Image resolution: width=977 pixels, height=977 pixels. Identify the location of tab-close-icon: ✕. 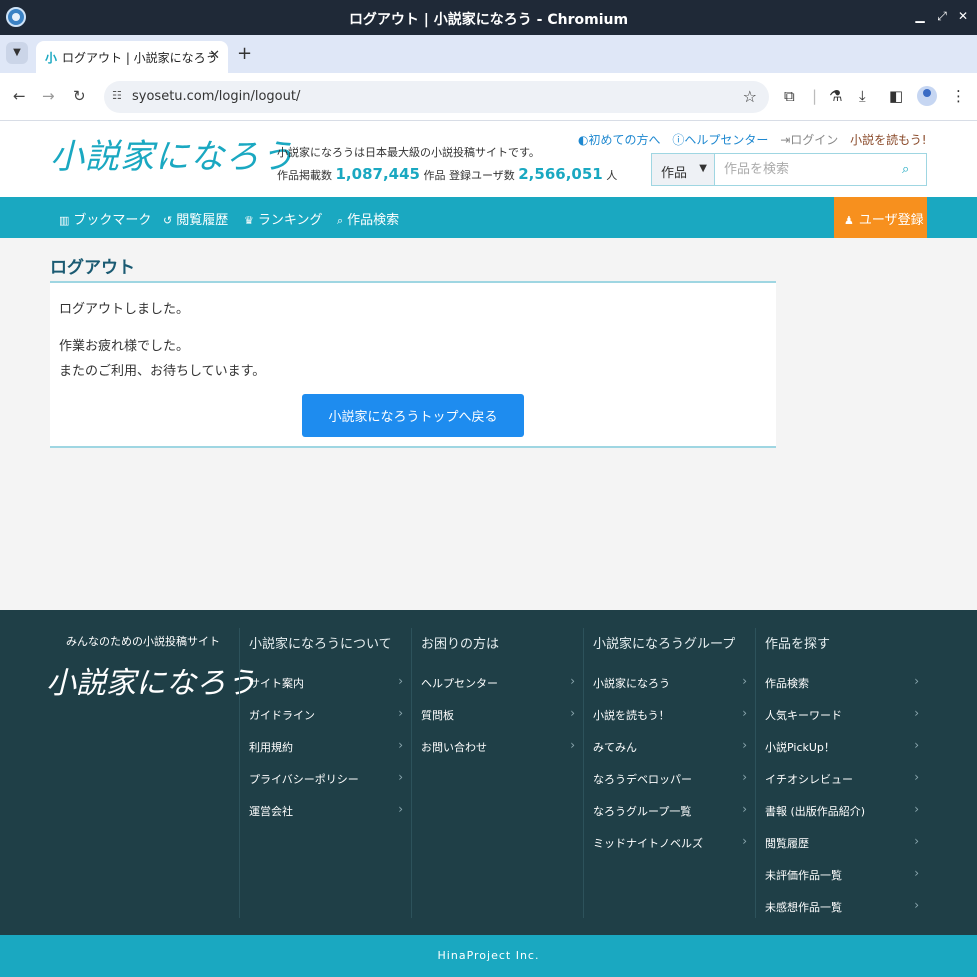
(214, 55).